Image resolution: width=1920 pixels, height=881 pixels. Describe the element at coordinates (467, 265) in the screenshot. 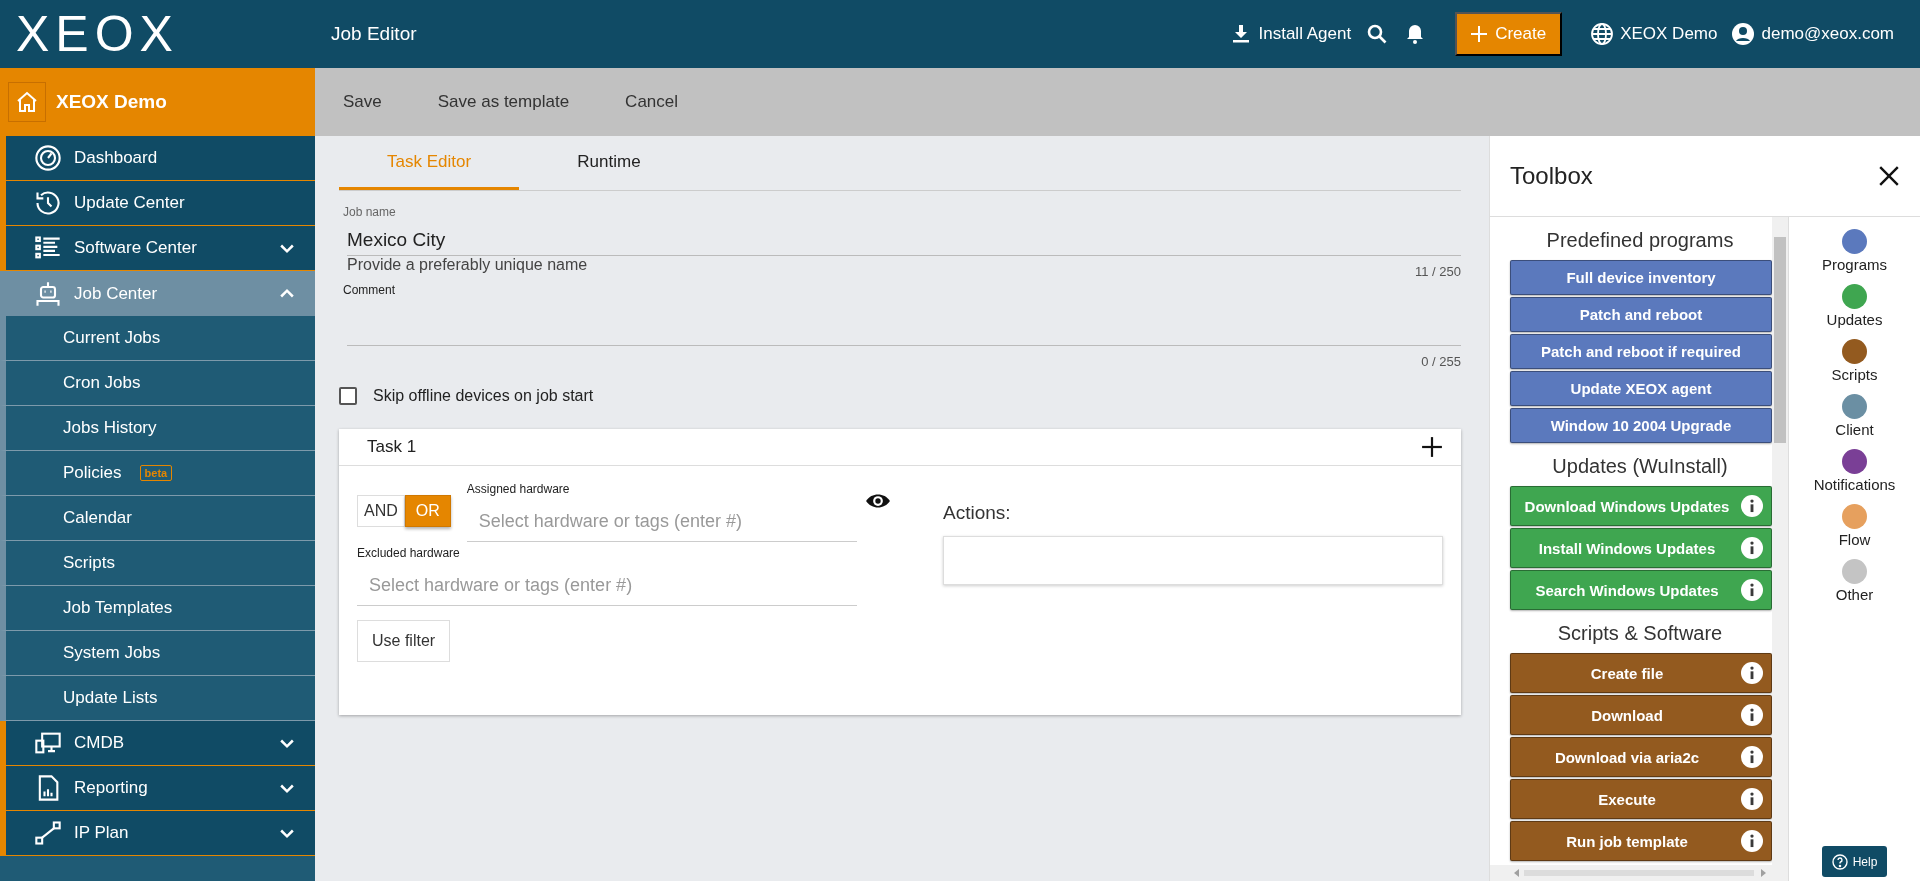

I see `field-hint: Provide a preferably unique name` at that location.